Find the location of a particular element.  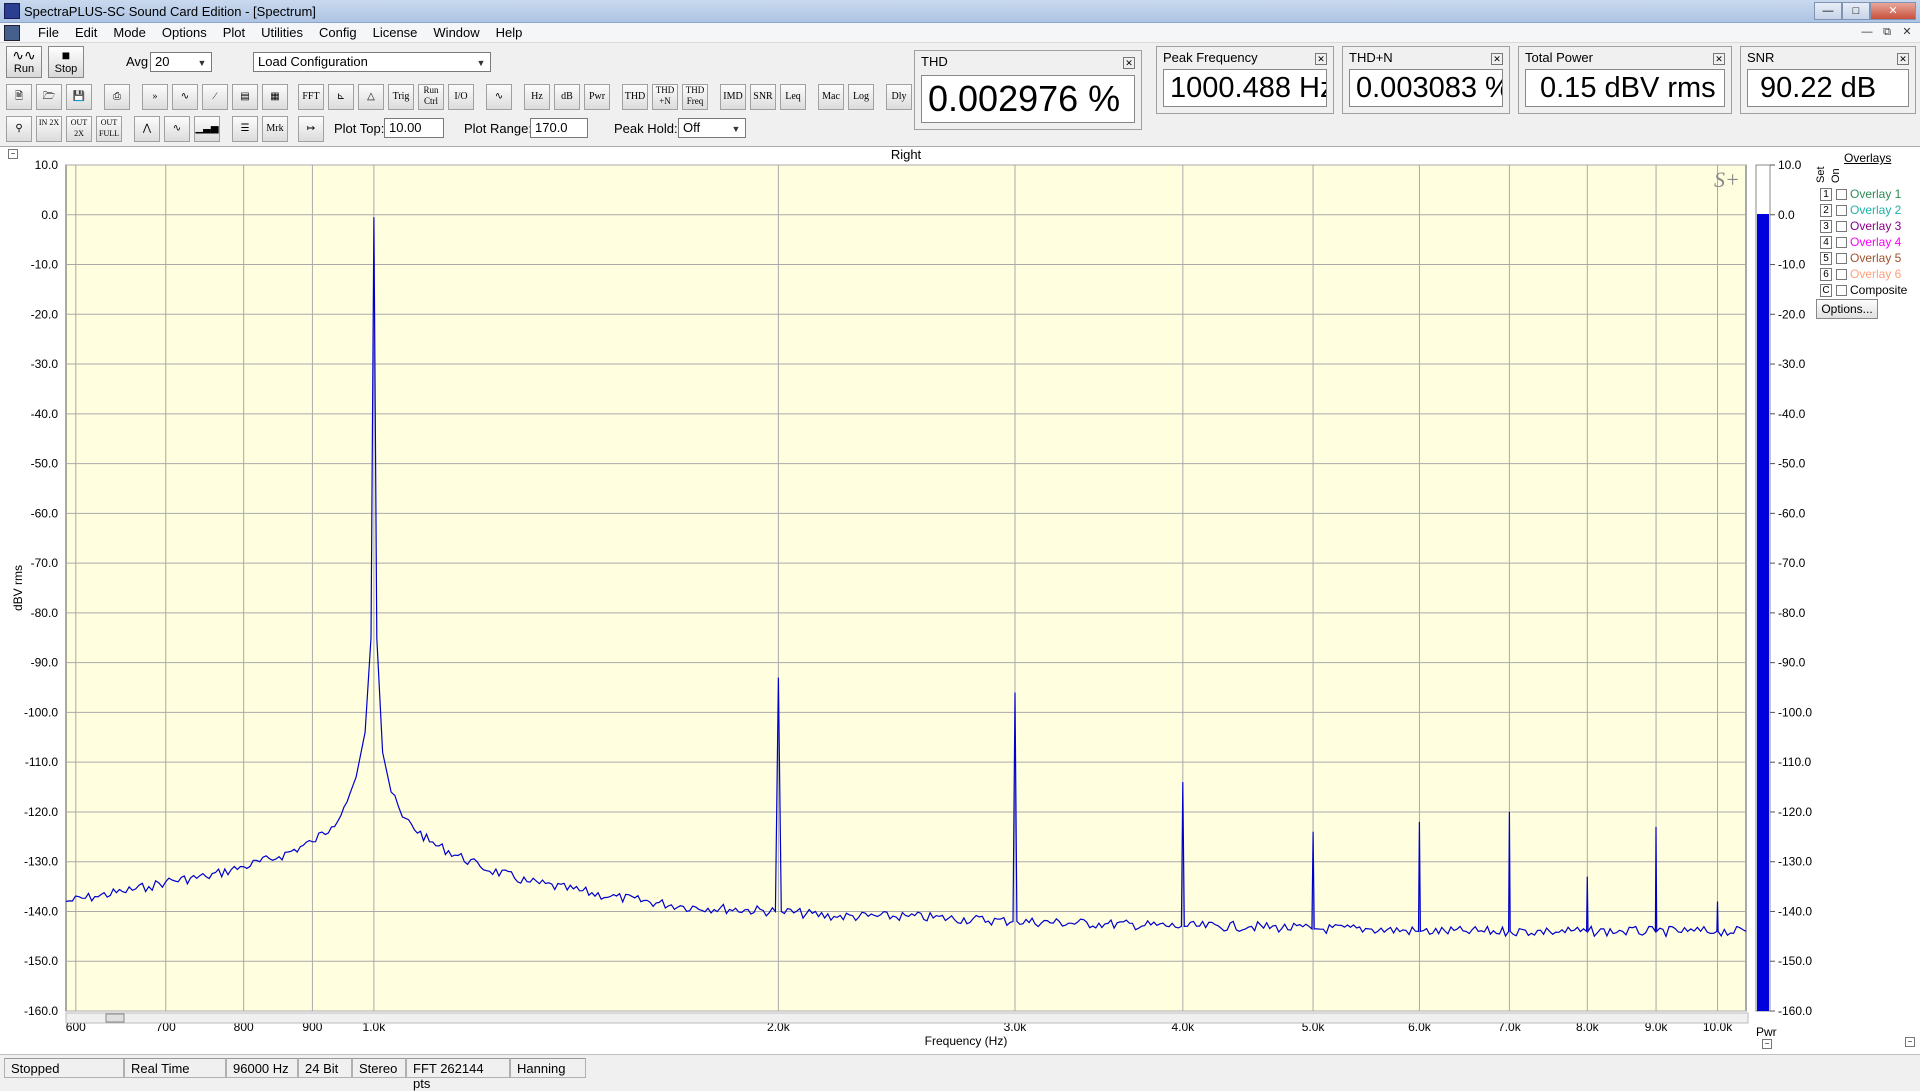

expand-icon: − is located at coordinates (1910, 1042).